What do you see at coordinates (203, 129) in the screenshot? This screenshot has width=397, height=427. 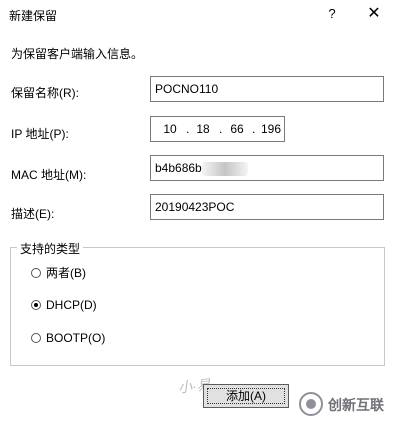 I see `ip-octet-2: 18` at bounding box center [203, 129].